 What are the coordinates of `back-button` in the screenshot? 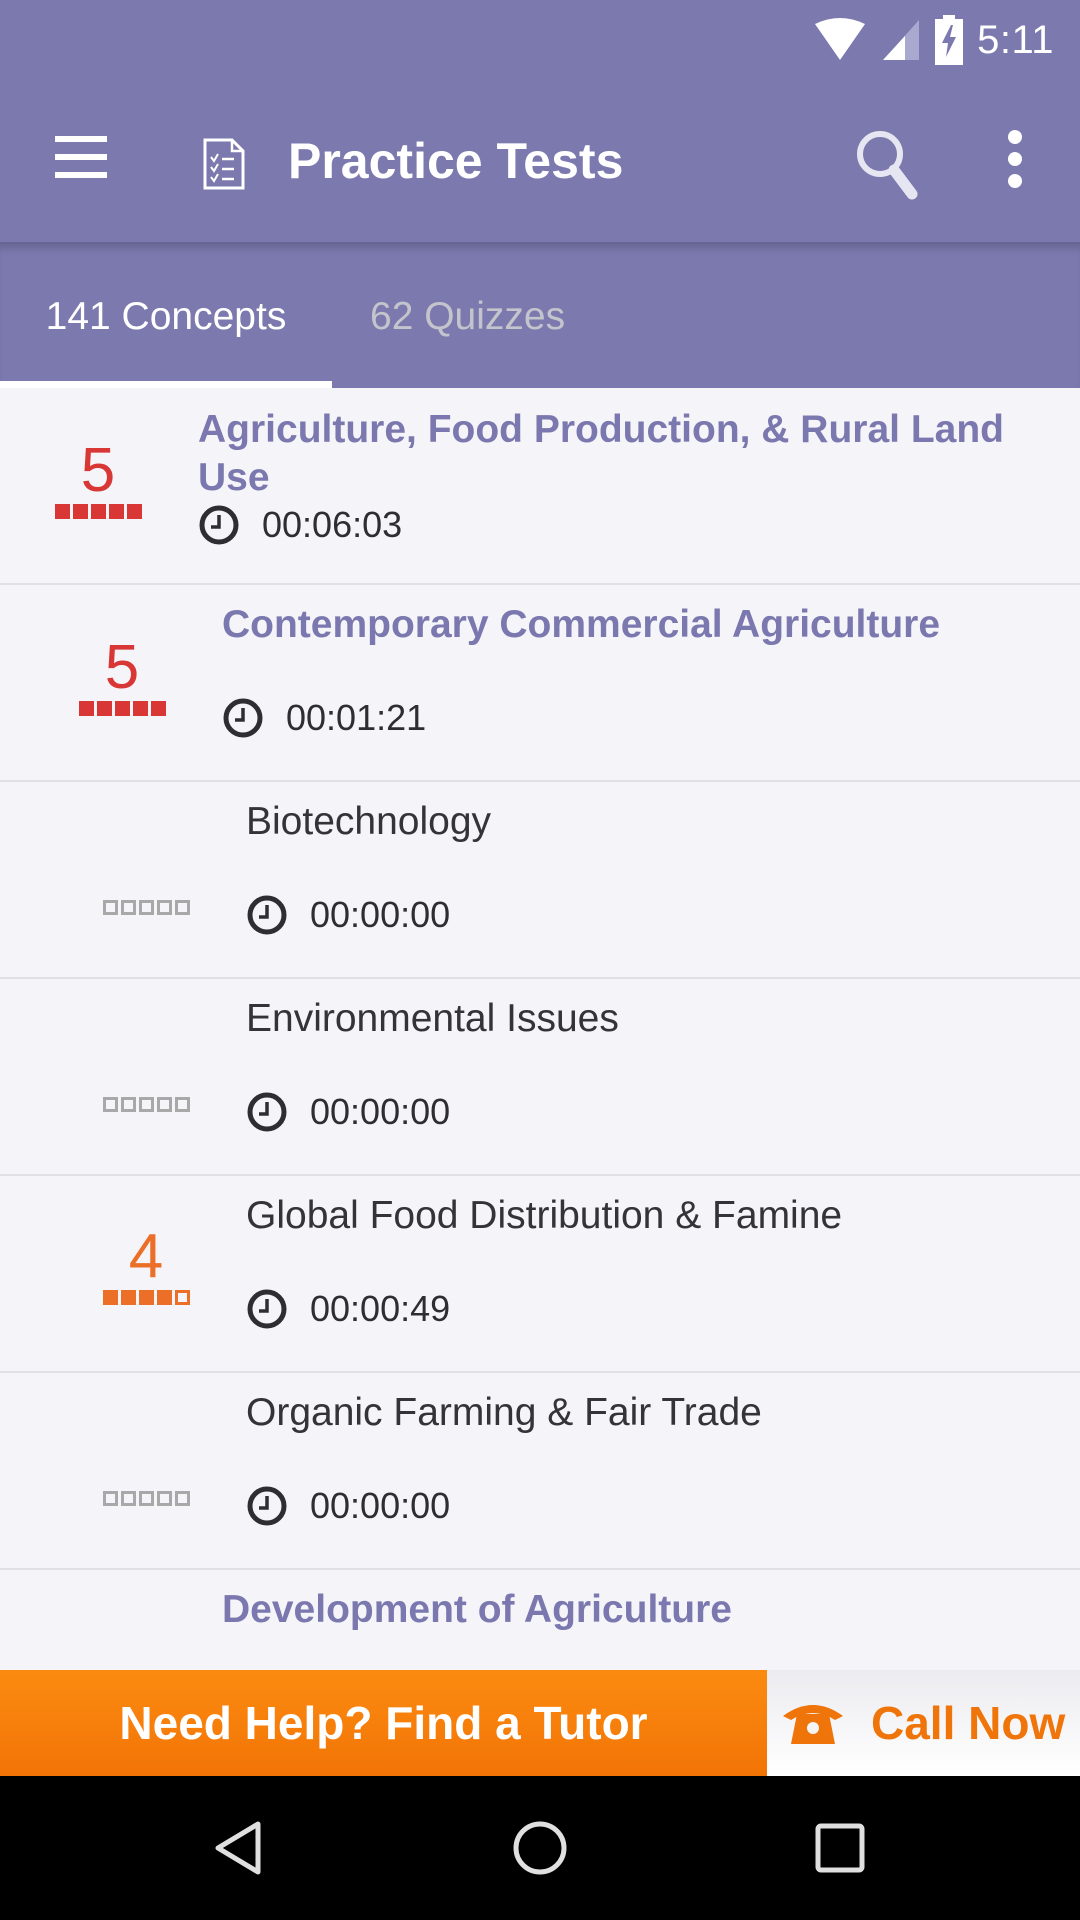 It's located at (240, 1848).